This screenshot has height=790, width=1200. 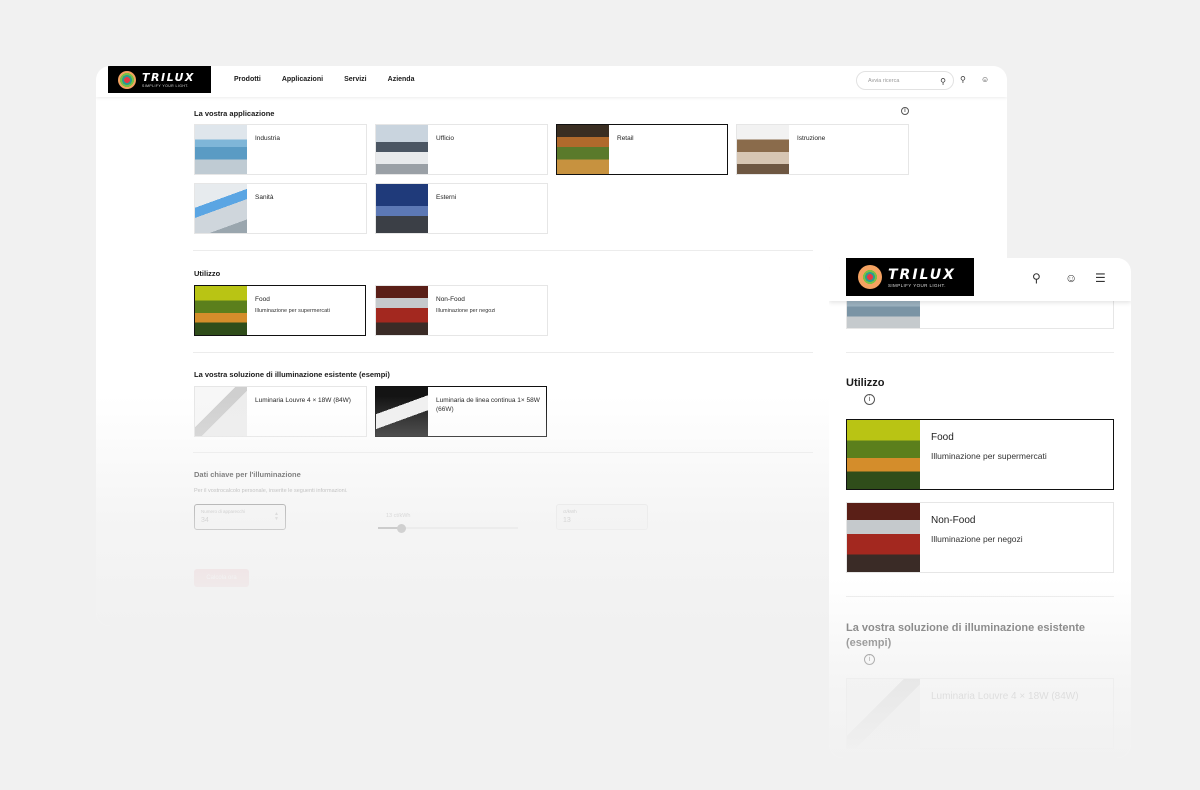 I want to click on linear-luminaire-image, so click(x=402, y=411).